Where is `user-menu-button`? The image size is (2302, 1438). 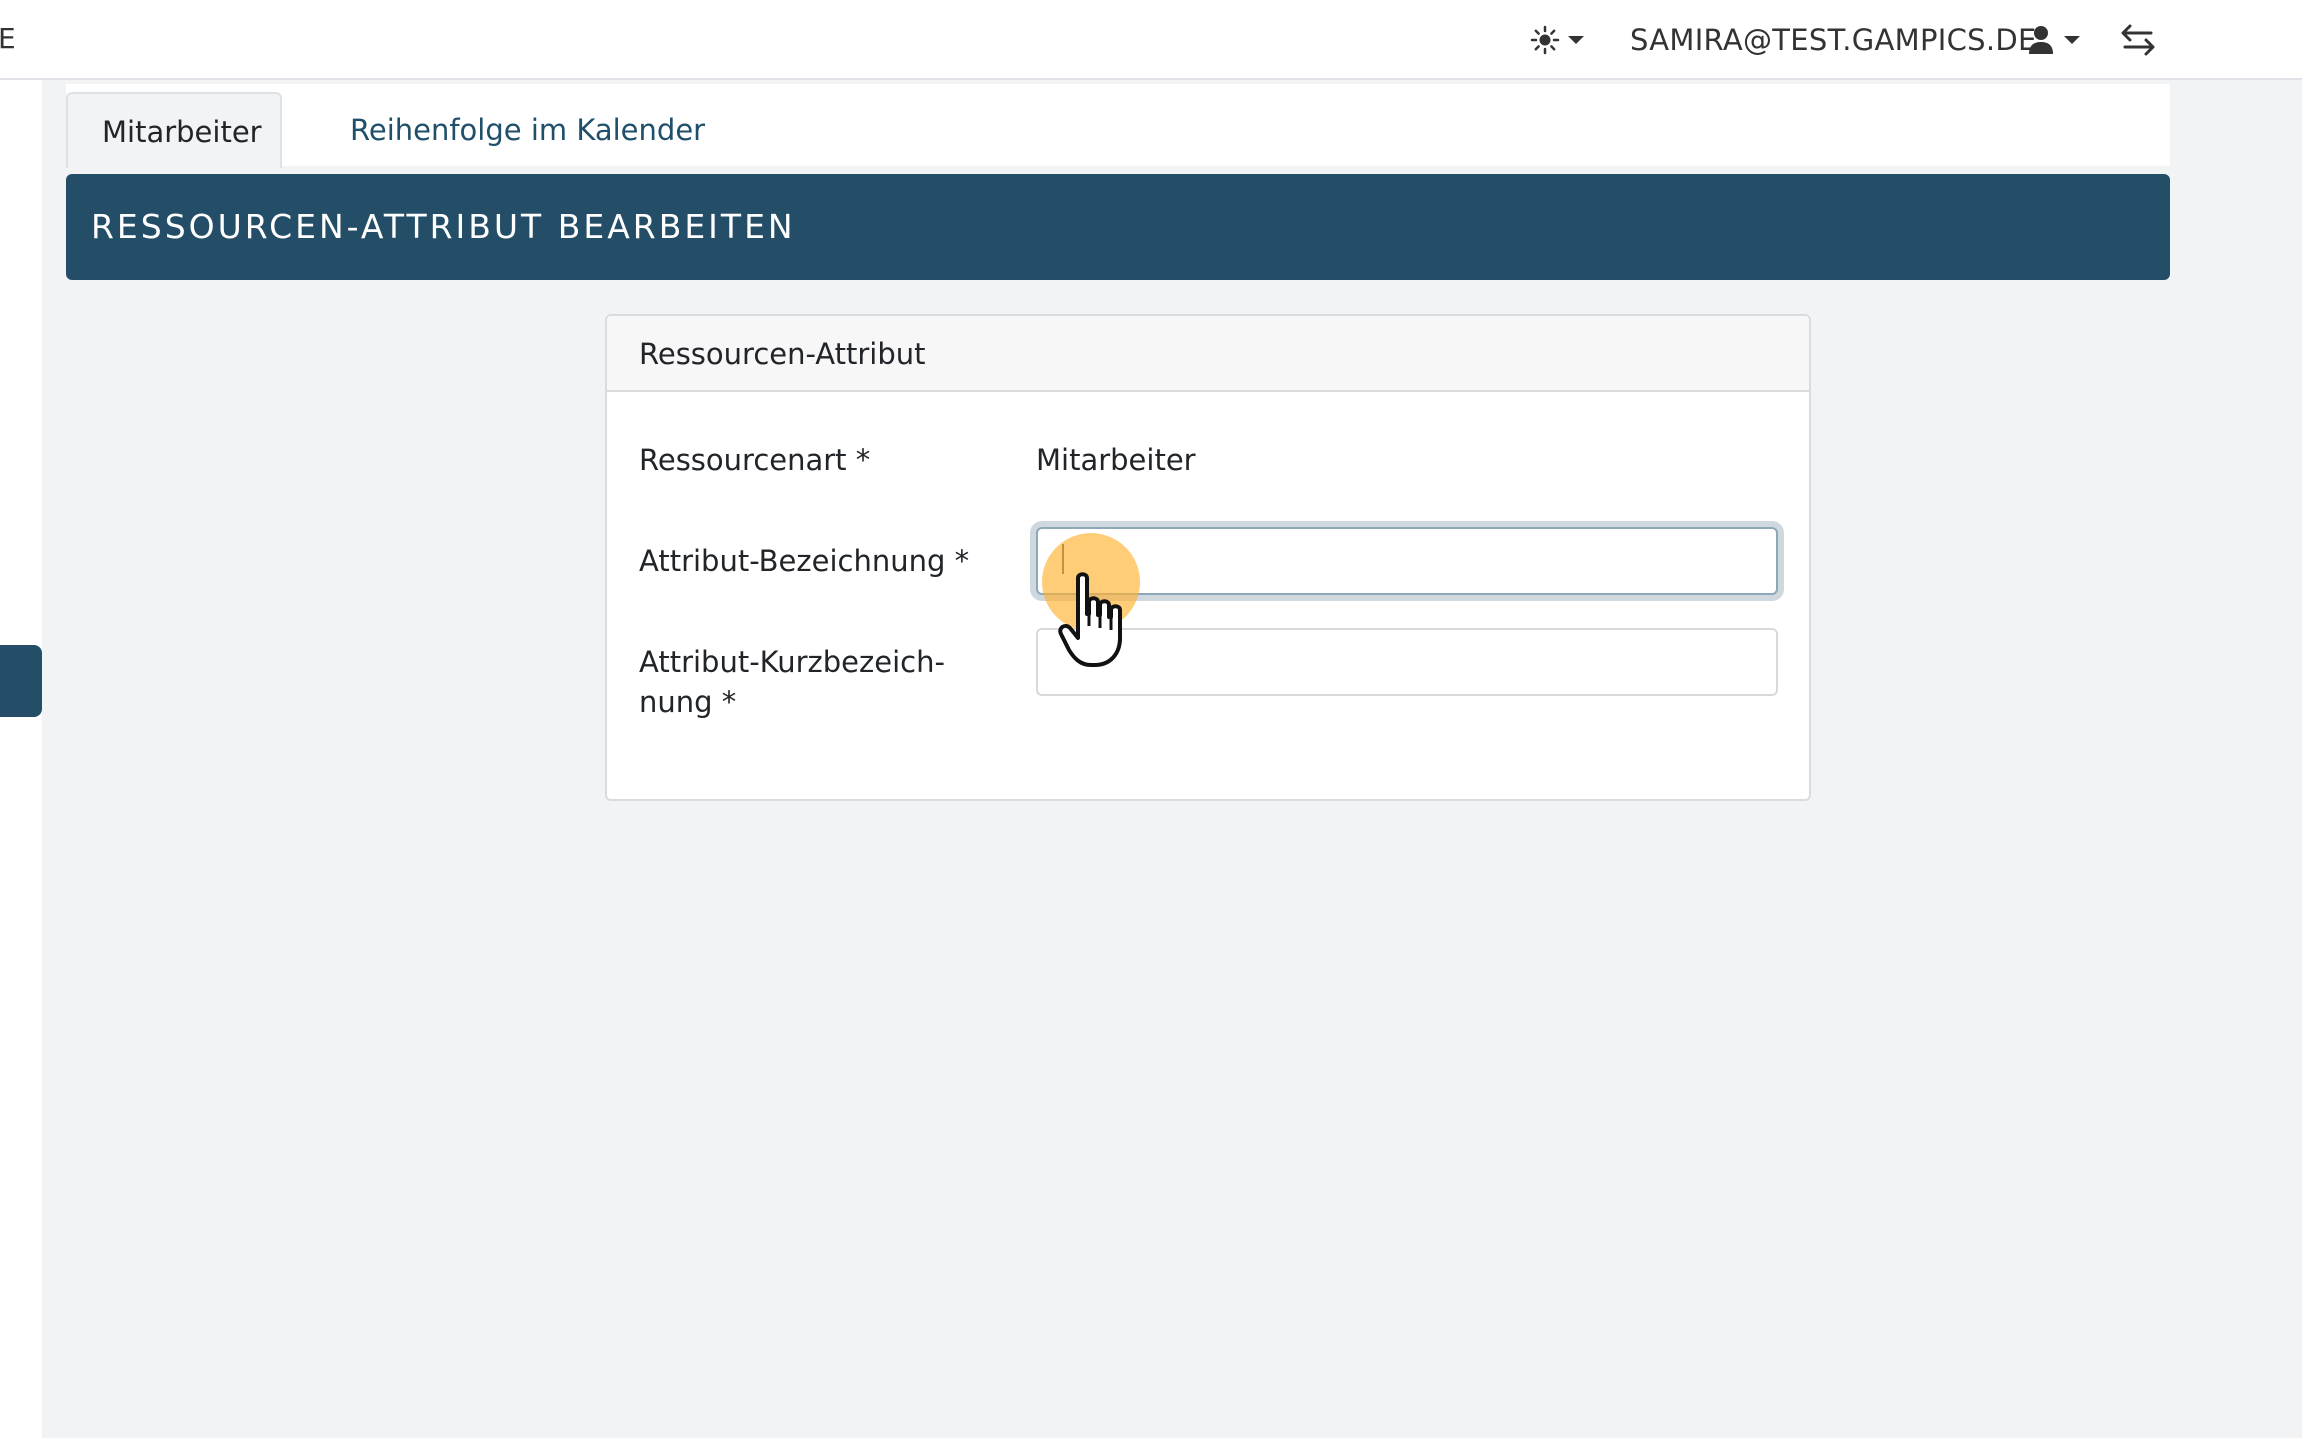 user-menu-button is located at coordinates (2054, 40).